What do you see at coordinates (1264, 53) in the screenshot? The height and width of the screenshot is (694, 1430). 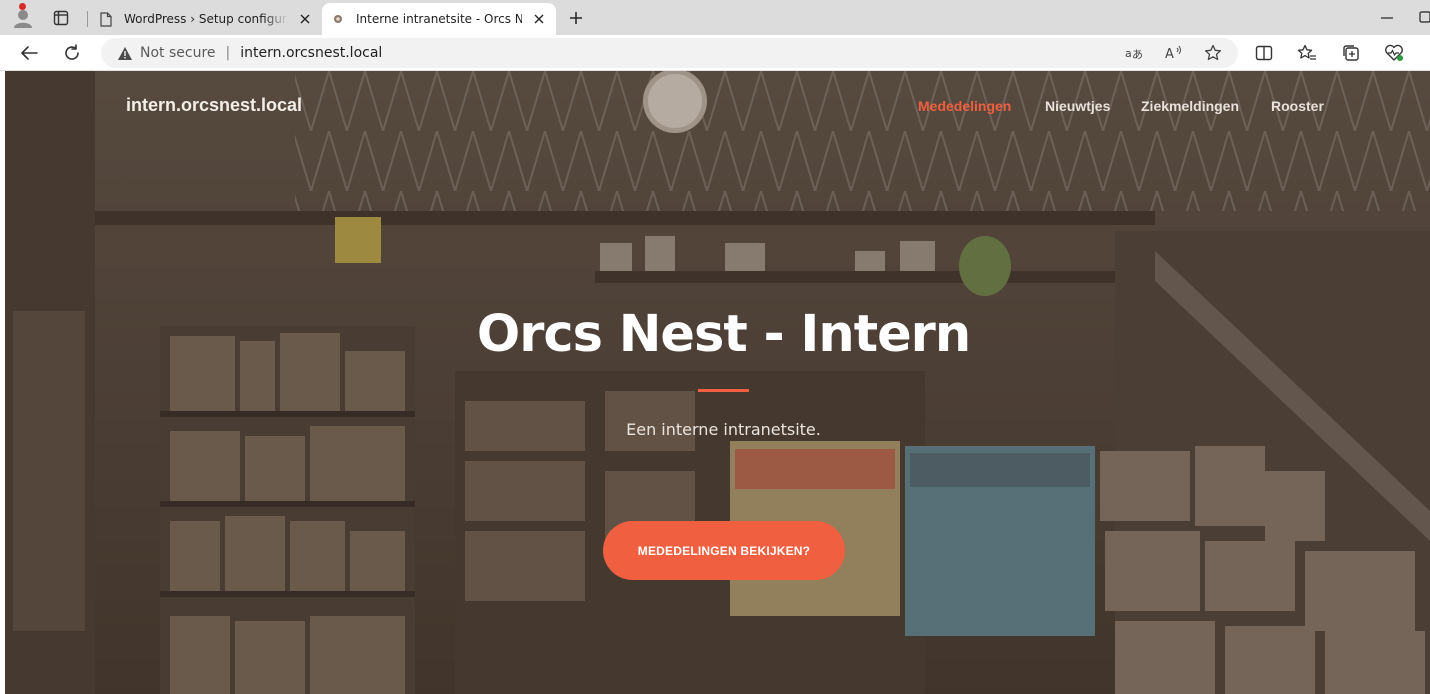 I see `split-screen-icon` at bounding box center [1264, 53].